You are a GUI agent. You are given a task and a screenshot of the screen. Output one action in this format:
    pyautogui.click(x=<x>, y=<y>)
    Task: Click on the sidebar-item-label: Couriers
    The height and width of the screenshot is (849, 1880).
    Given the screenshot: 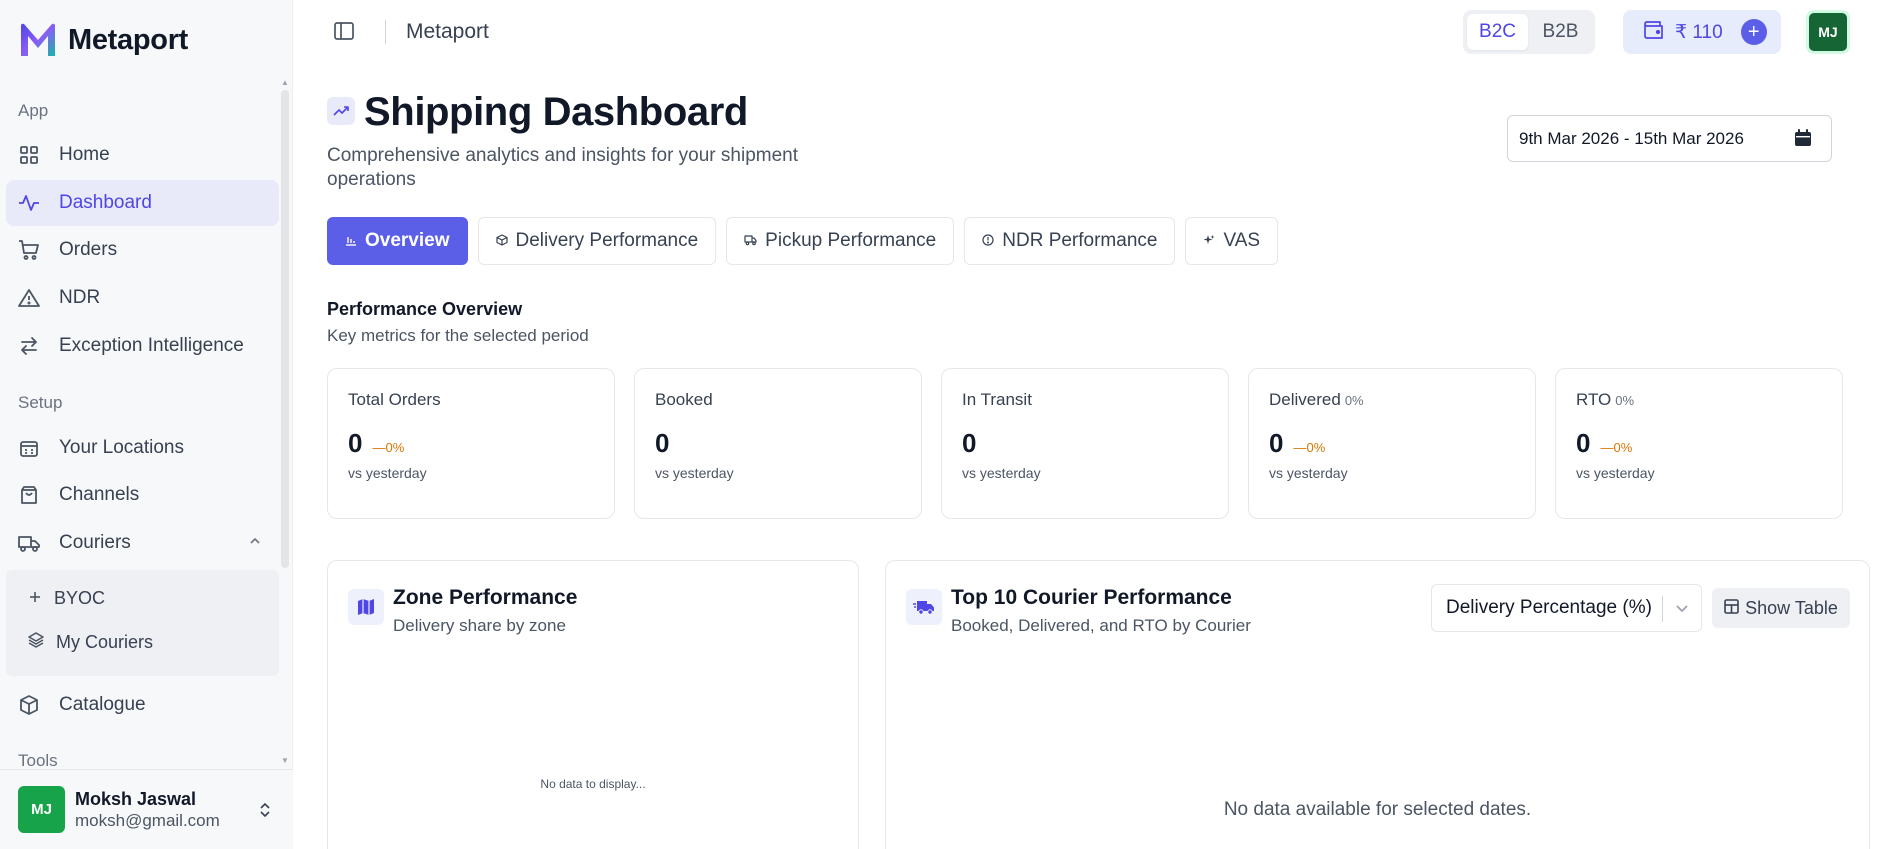 What is the action you would take?
    pyautogui.click(x=95, y=542)
    